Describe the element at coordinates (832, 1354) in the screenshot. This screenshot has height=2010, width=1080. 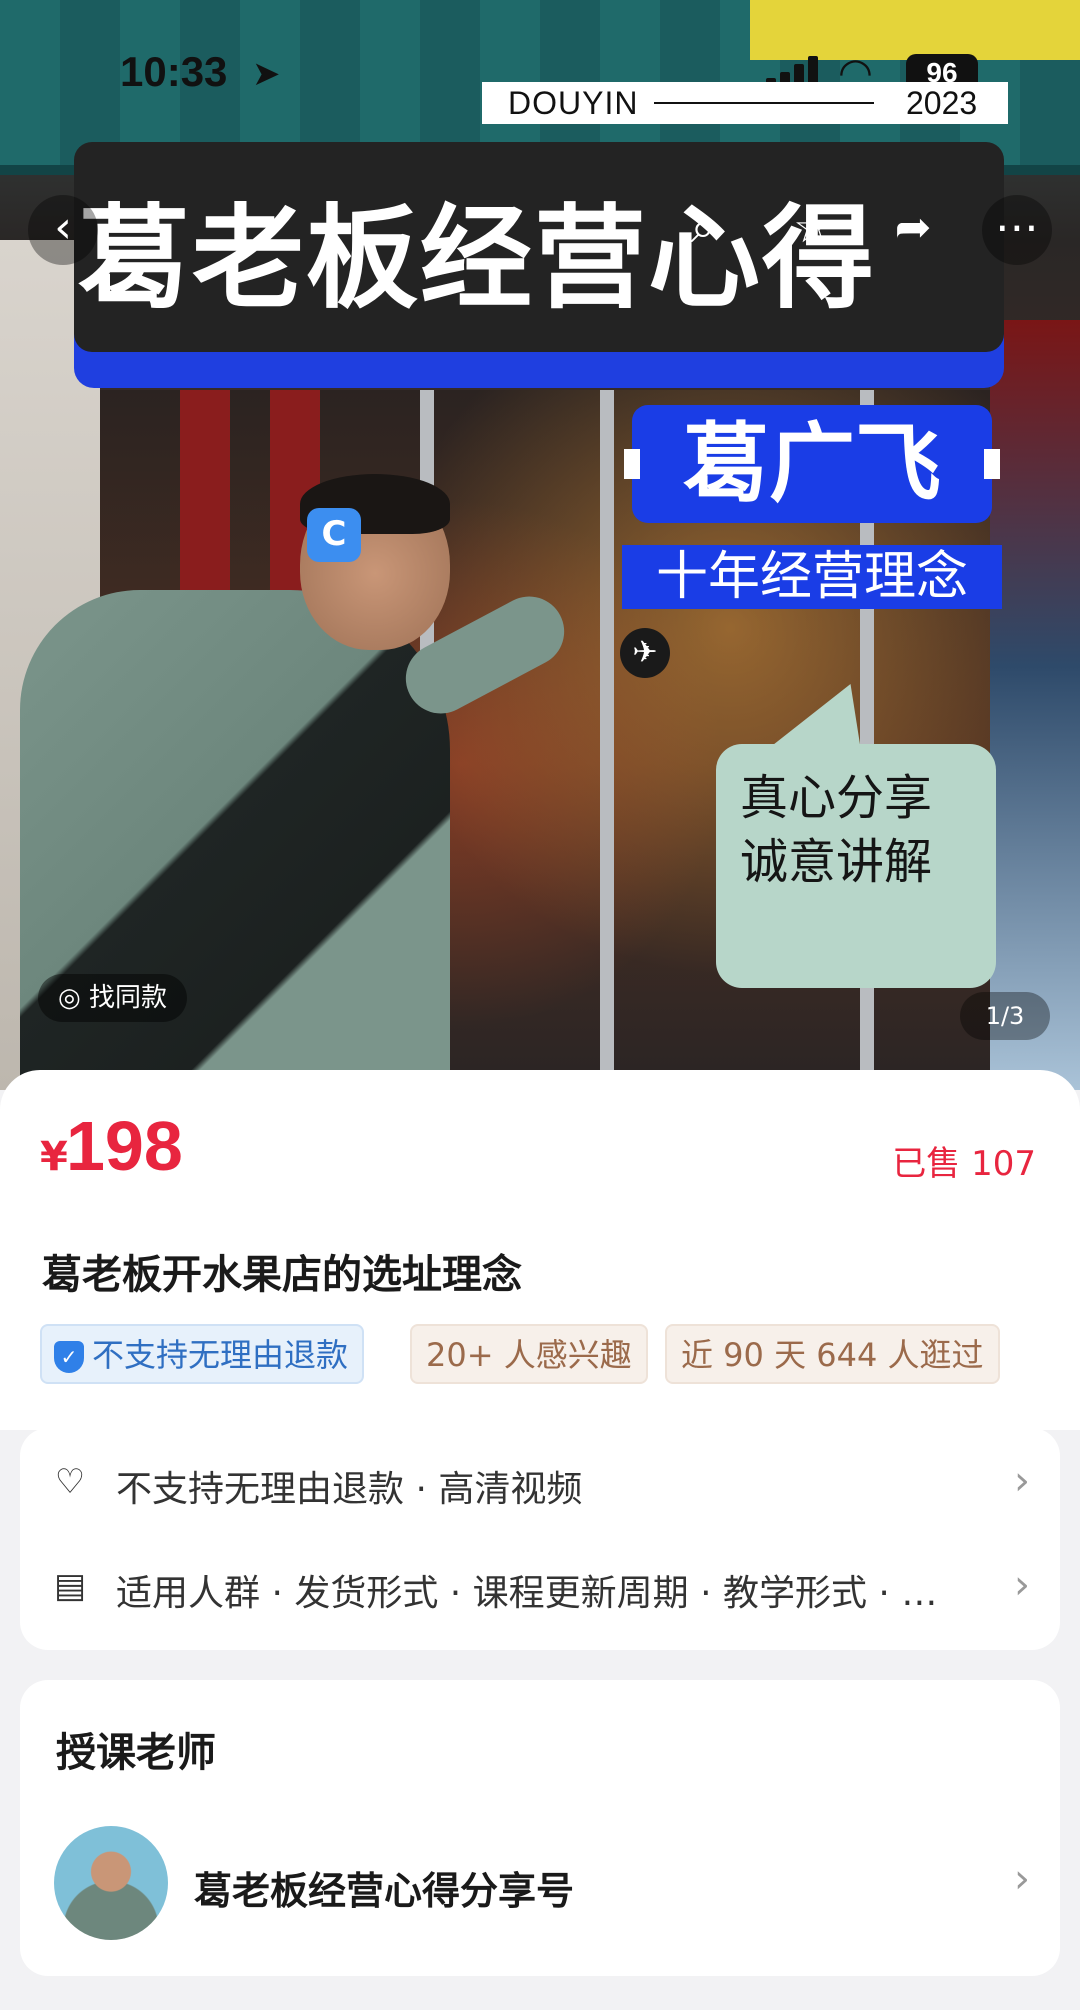
I see `visited-badge: 近 90 天 644 人逛过` at that location.